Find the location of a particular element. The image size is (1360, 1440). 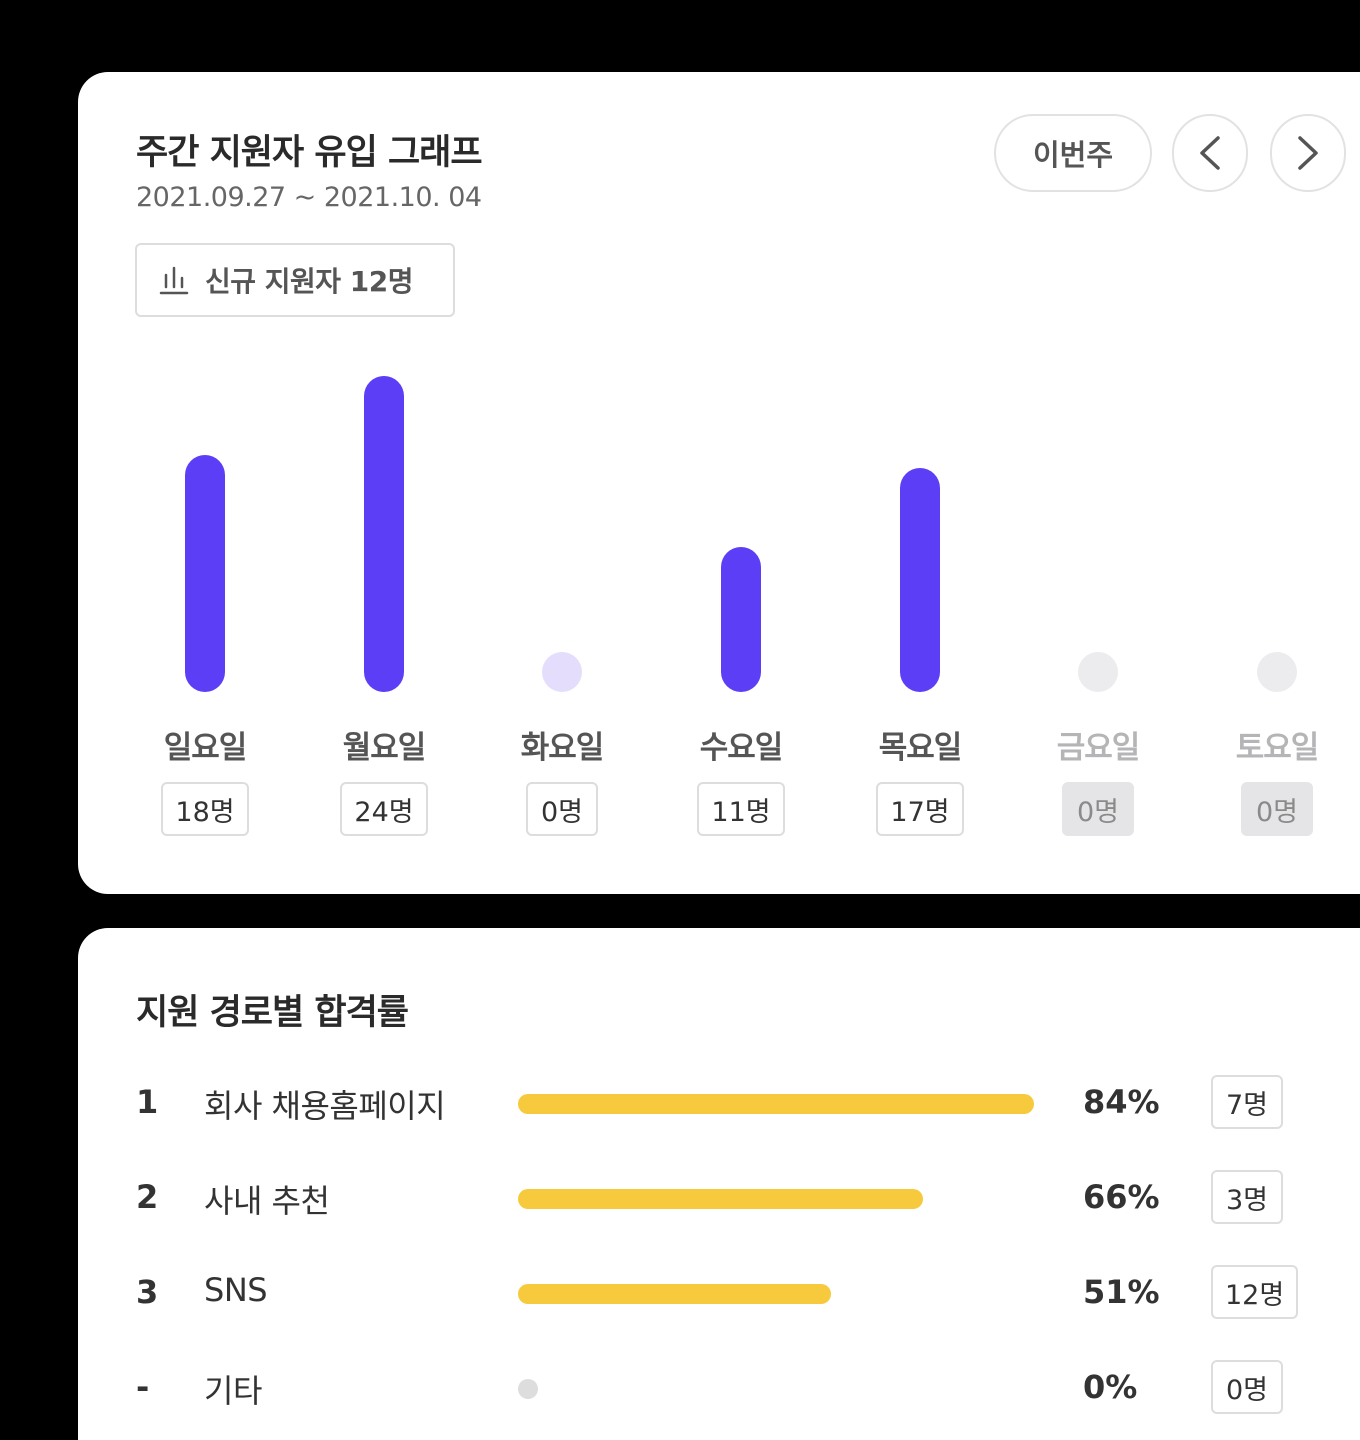

day-column: 토요일 0명 is located at coordinates (1277, 483).